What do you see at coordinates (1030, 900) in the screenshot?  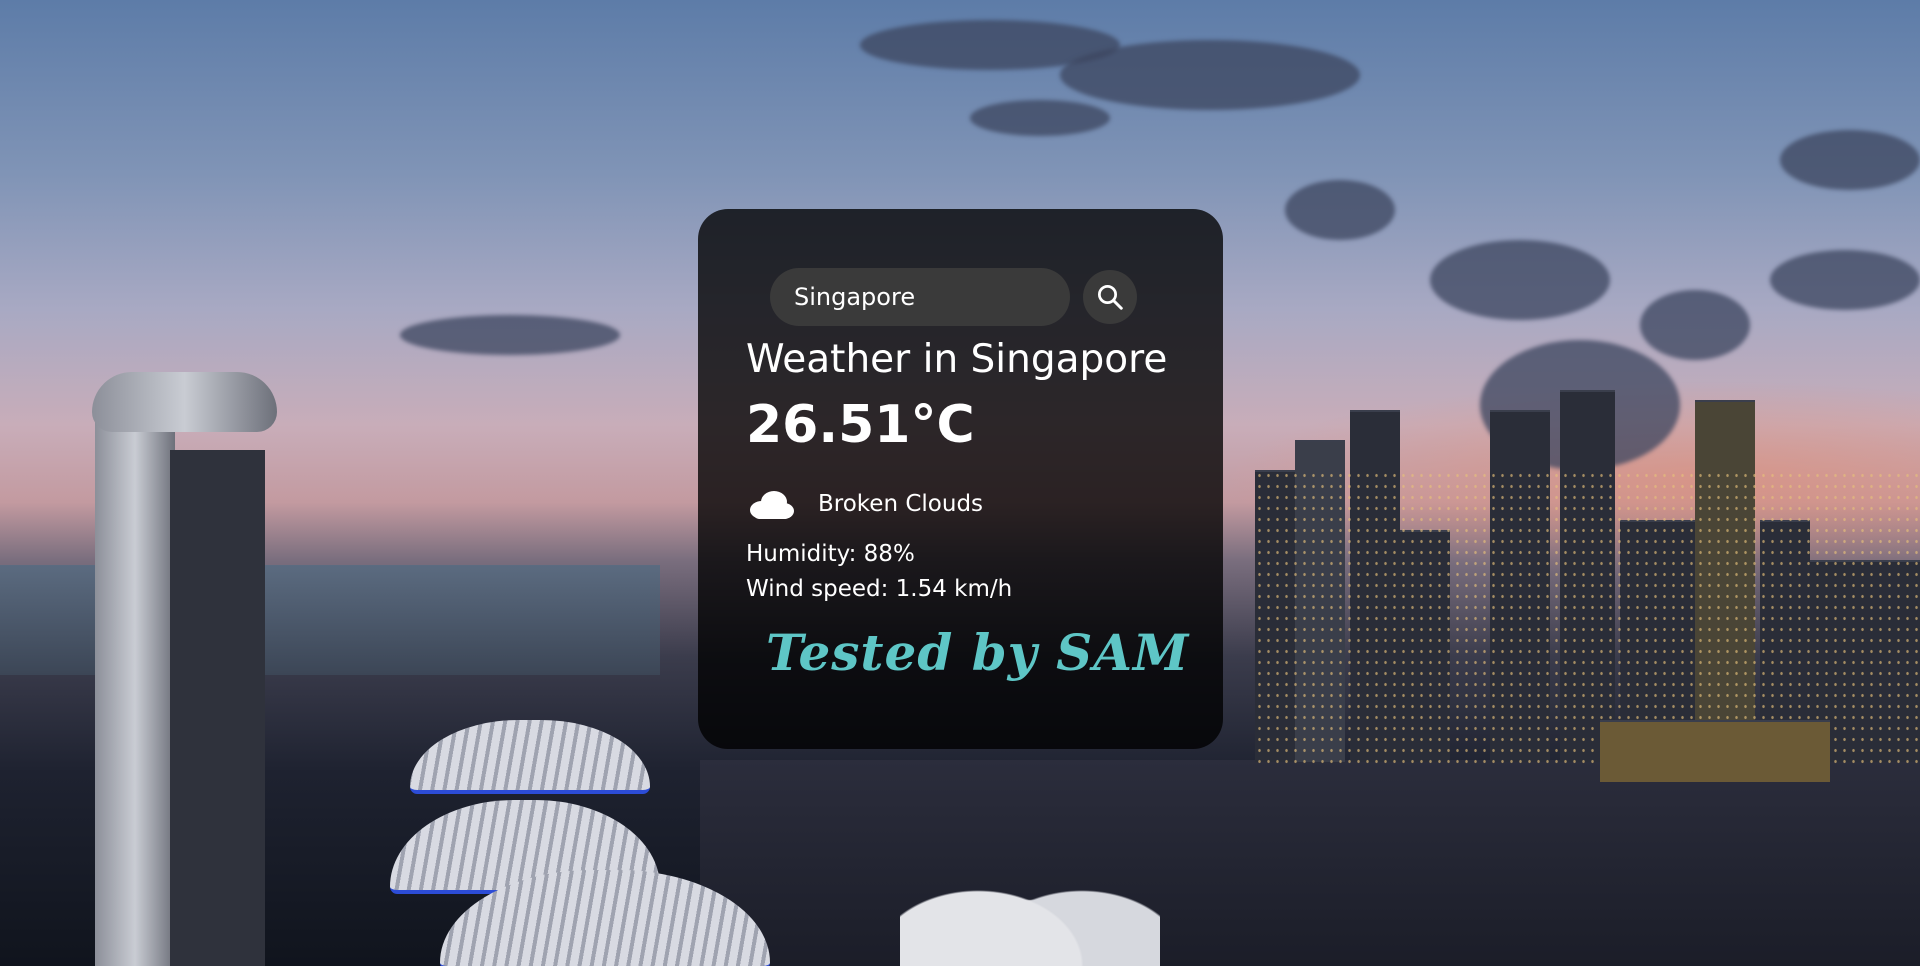 I see `museum-building` at bounding box center [1030, 900].